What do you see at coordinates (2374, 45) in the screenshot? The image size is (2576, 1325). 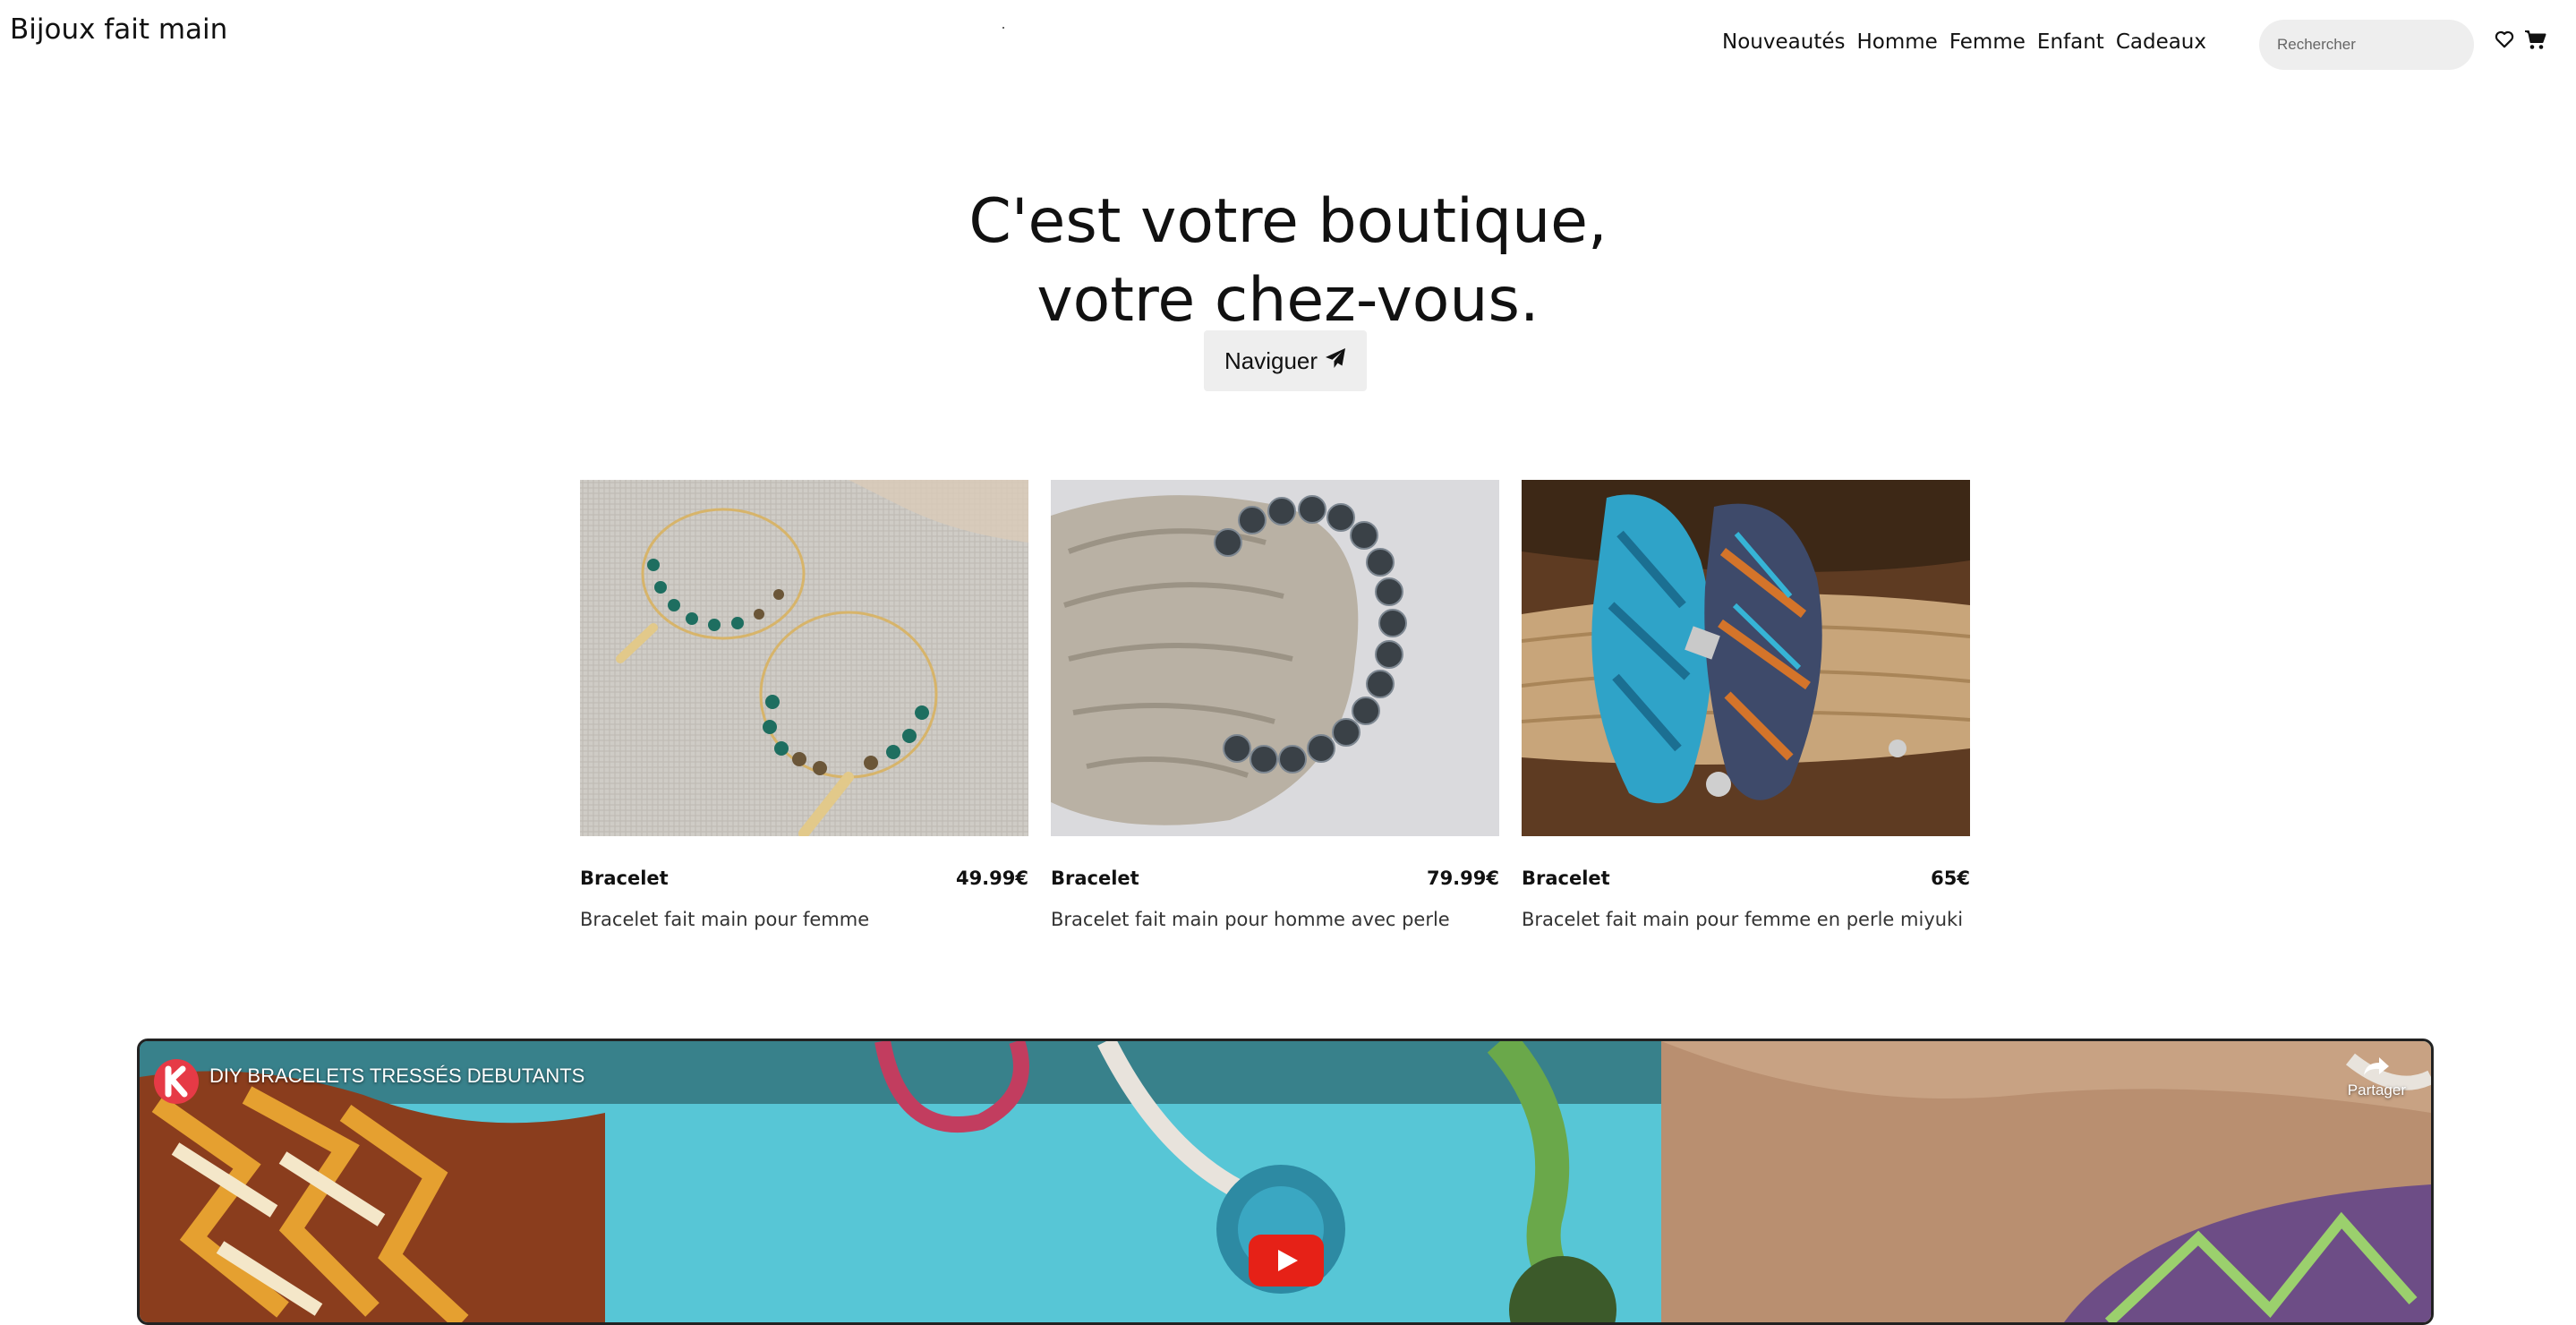 I see `search-input` at bounding box center [2374, 45].